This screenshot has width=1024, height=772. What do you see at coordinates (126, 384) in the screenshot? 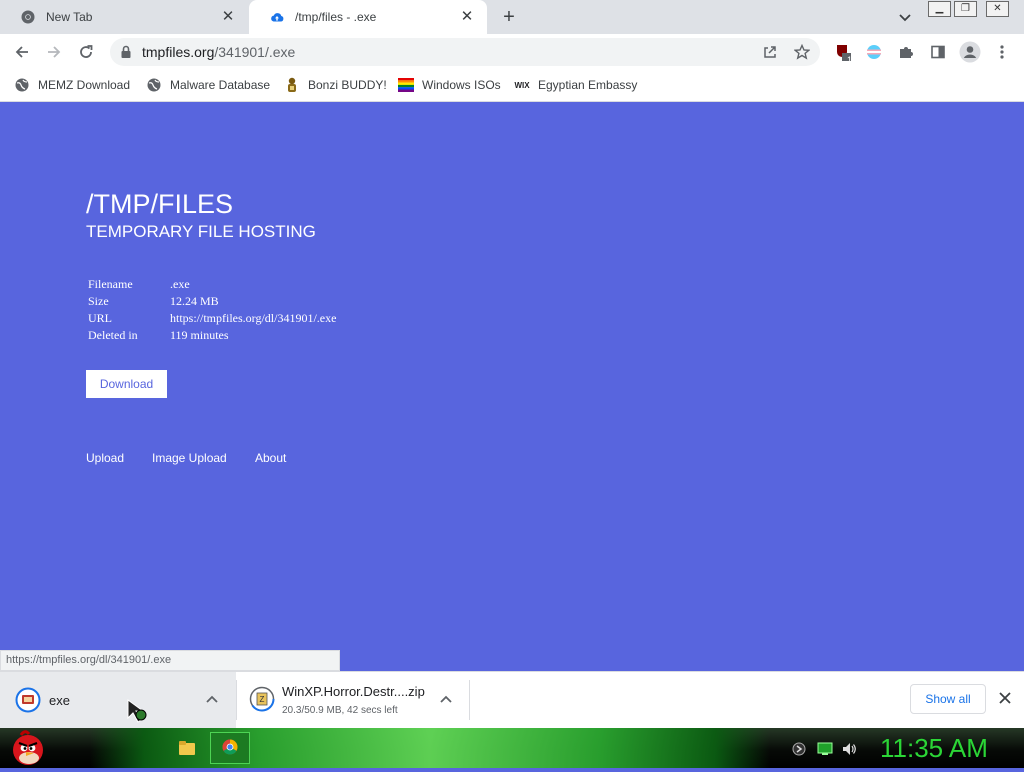
I see `download-button: Download` at bounding box center [126, 384].